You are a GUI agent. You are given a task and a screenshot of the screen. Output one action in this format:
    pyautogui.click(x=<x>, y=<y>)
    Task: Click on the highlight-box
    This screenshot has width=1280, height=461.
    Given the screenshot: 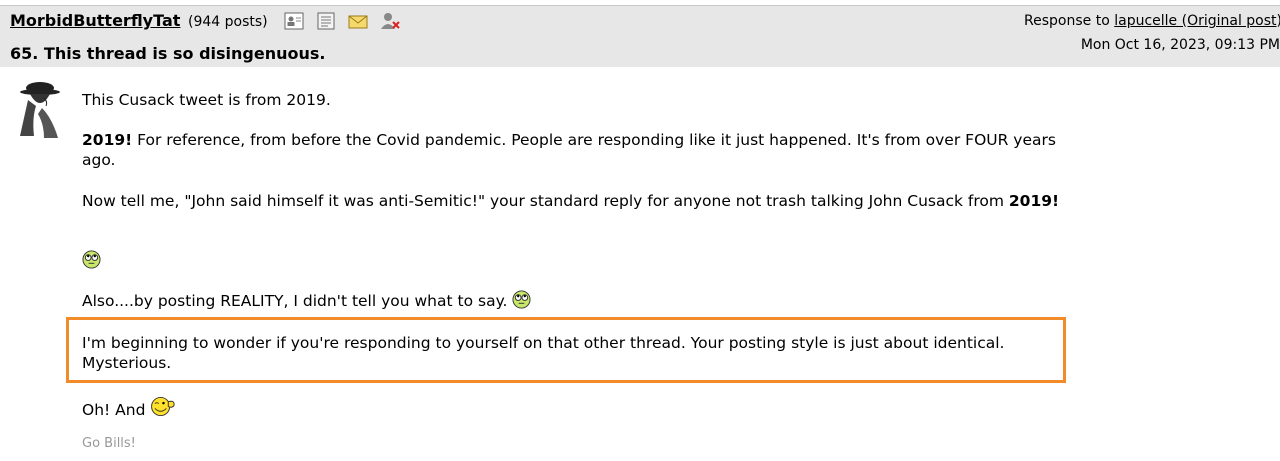 What is the action you would take?
    pyautogui.click(x=566, y=350)
    